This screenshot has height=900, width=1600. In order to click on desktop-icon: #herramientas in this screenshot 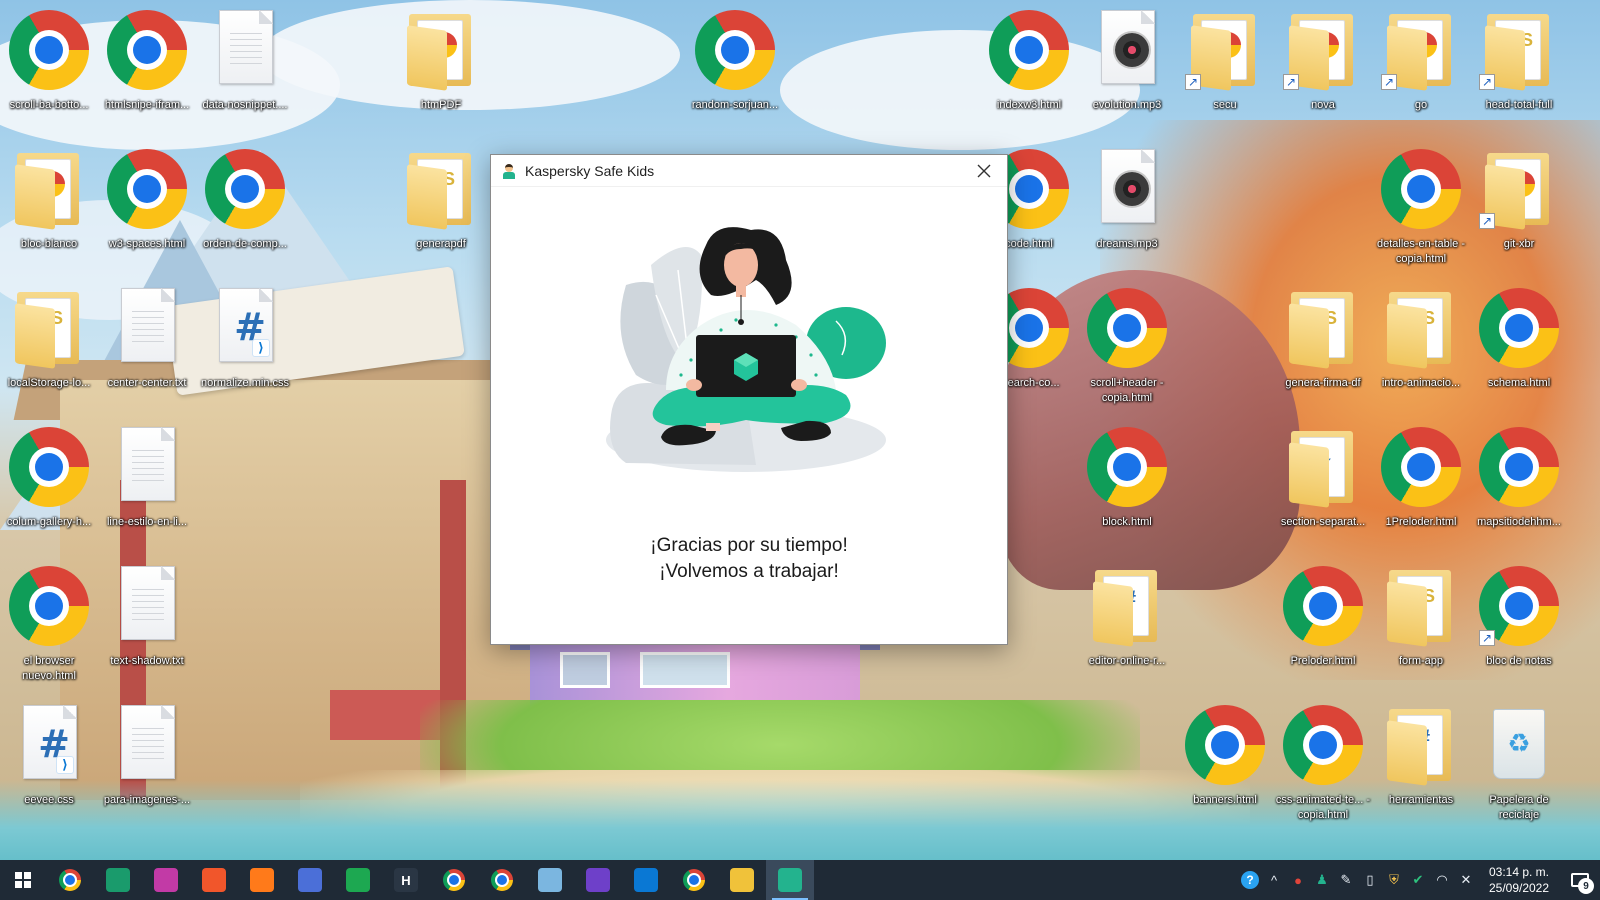, I will do `click(1421, 761)`.